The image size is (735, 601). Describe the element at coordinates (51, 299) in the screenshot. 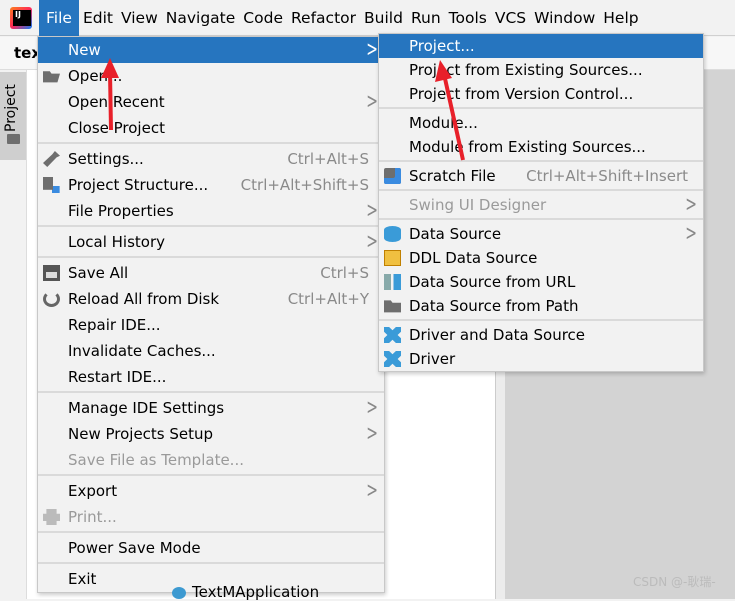

I see `reload-icon` at that location.